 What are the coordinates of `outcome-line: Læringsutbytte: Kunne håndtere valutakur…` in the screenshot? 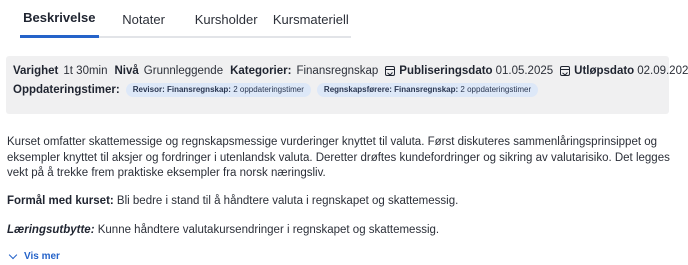 It's located at (223, 231).